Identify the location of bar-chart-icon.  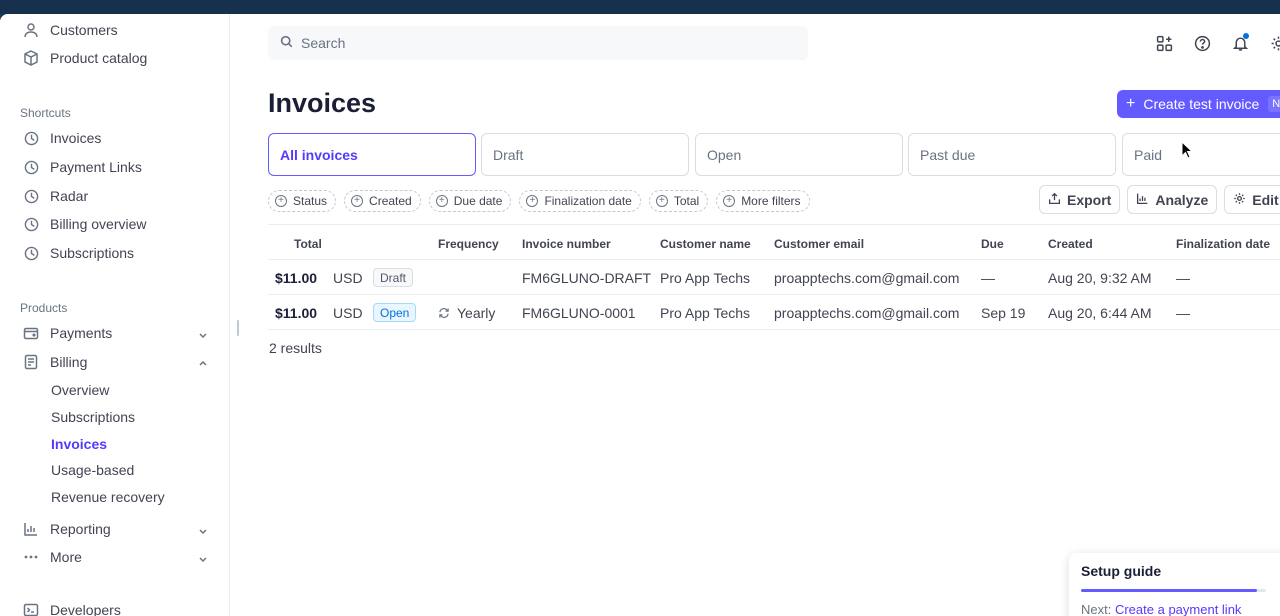
(1145, 200).